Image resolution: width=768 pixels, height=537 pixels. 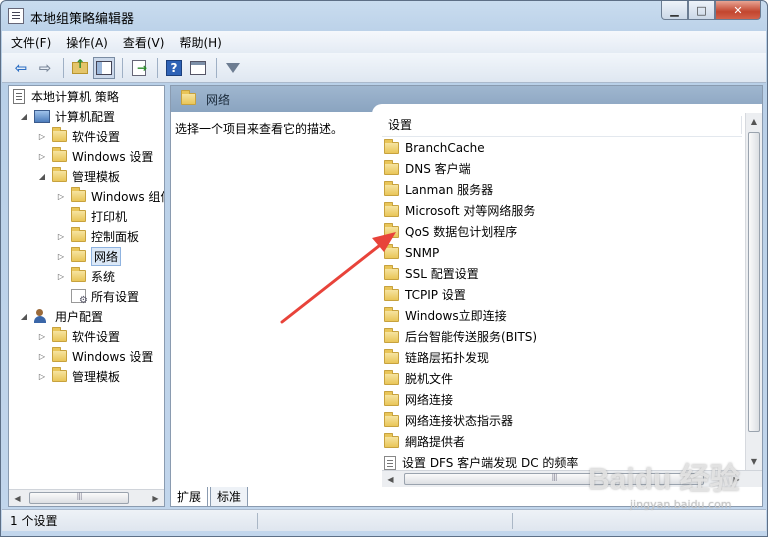 I want to click on tree-item-windows-components: ▷ Windows 组件, so click(x=110, y=196).